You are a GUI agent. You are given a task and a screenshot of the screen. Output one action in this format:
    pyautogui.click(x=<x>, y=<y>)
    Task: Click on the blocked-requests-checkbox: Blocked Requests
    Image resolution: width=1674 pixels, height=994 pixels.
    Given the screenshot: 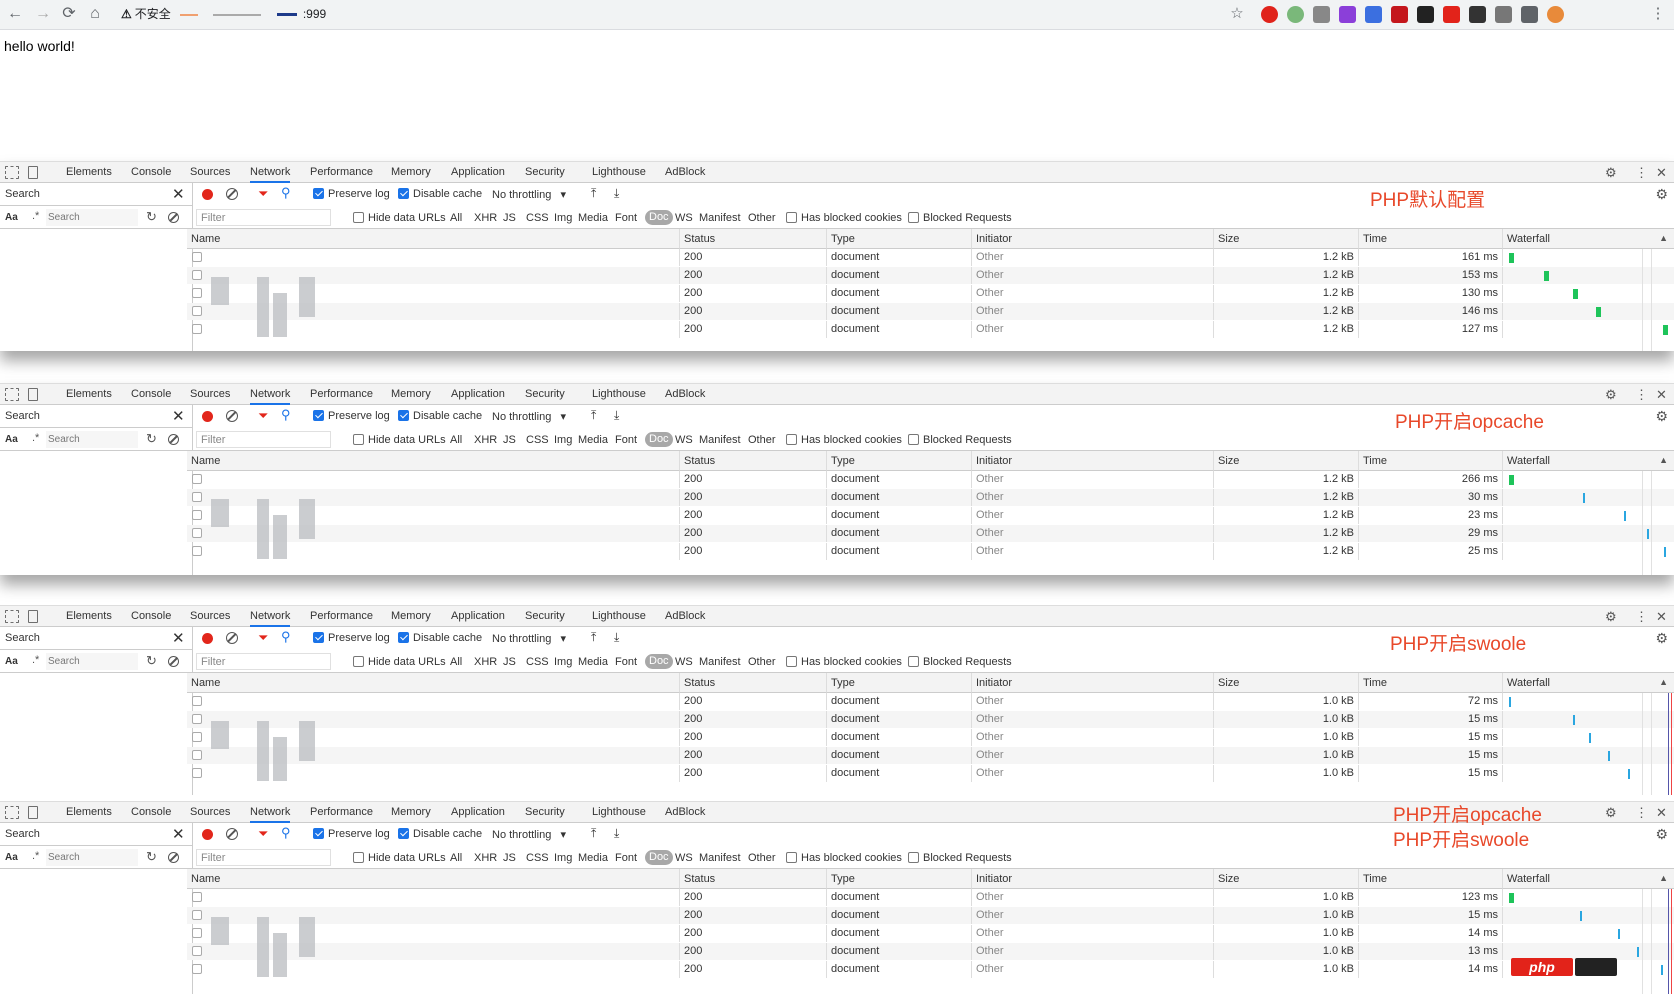 What is the action you would take?
    pyautogui.click(x=960, y=858)
    